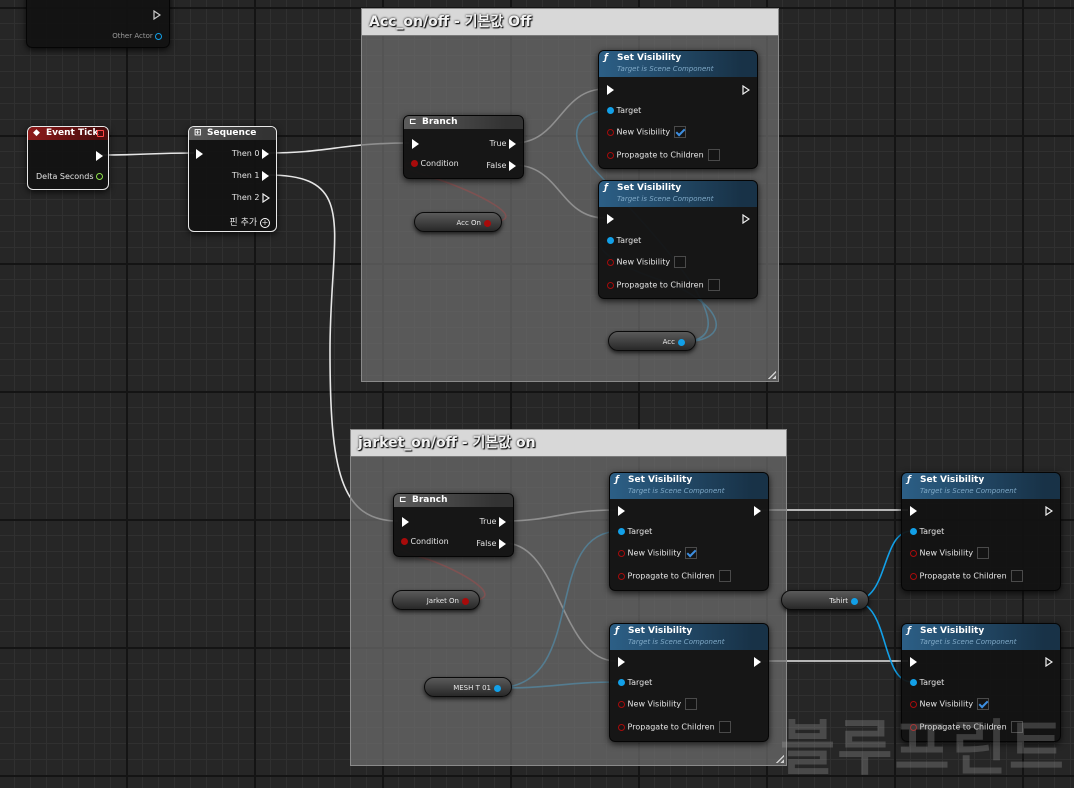 The height and width of the screenshot is (788, 1074). I want to click on object-pin-icon, so click(621, 531).